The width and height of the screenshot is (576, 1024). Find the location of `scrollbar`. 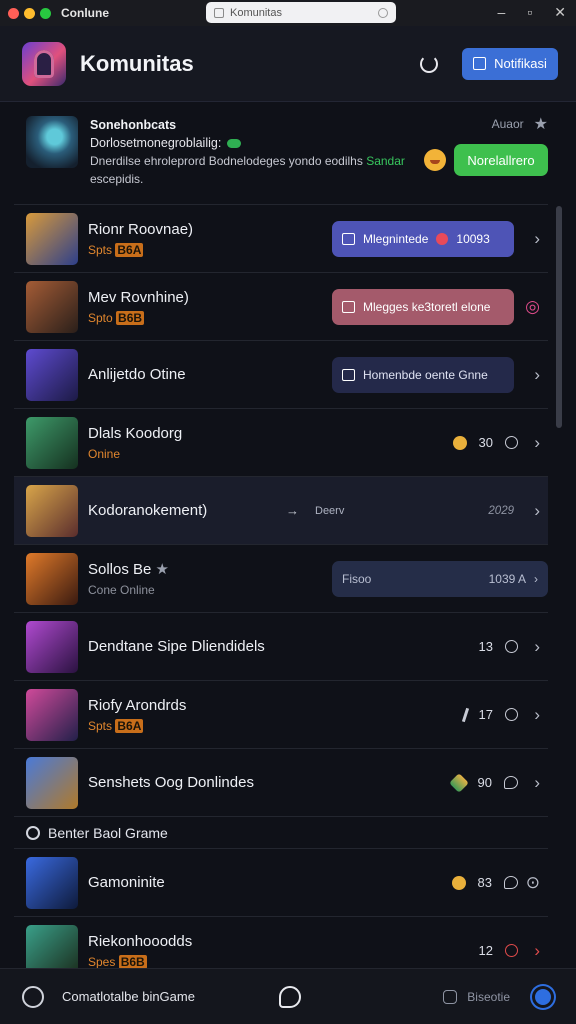

scrollbar is located at coordinates (559, 317).